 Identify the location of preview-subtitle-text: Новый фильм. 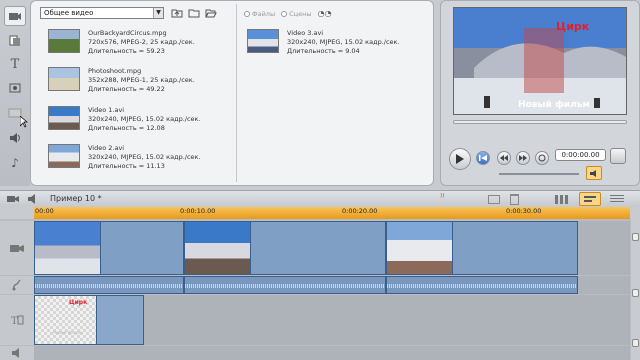
(554, 105).